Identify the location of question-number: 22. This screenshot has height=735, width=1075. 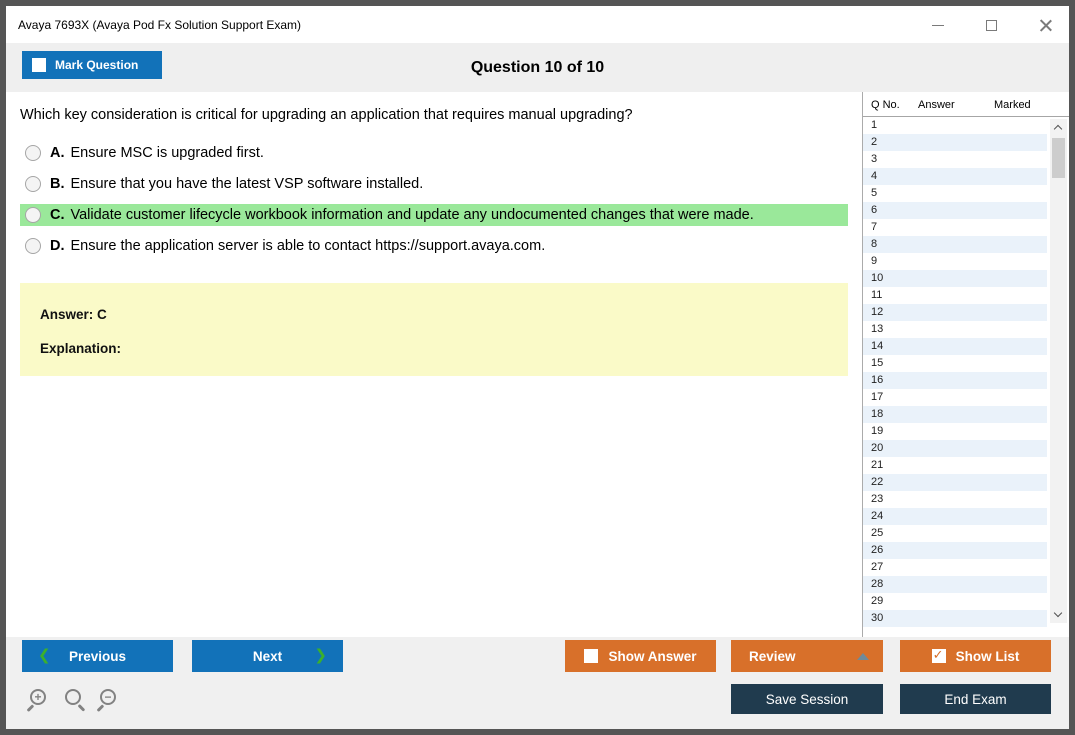
(877, 482).